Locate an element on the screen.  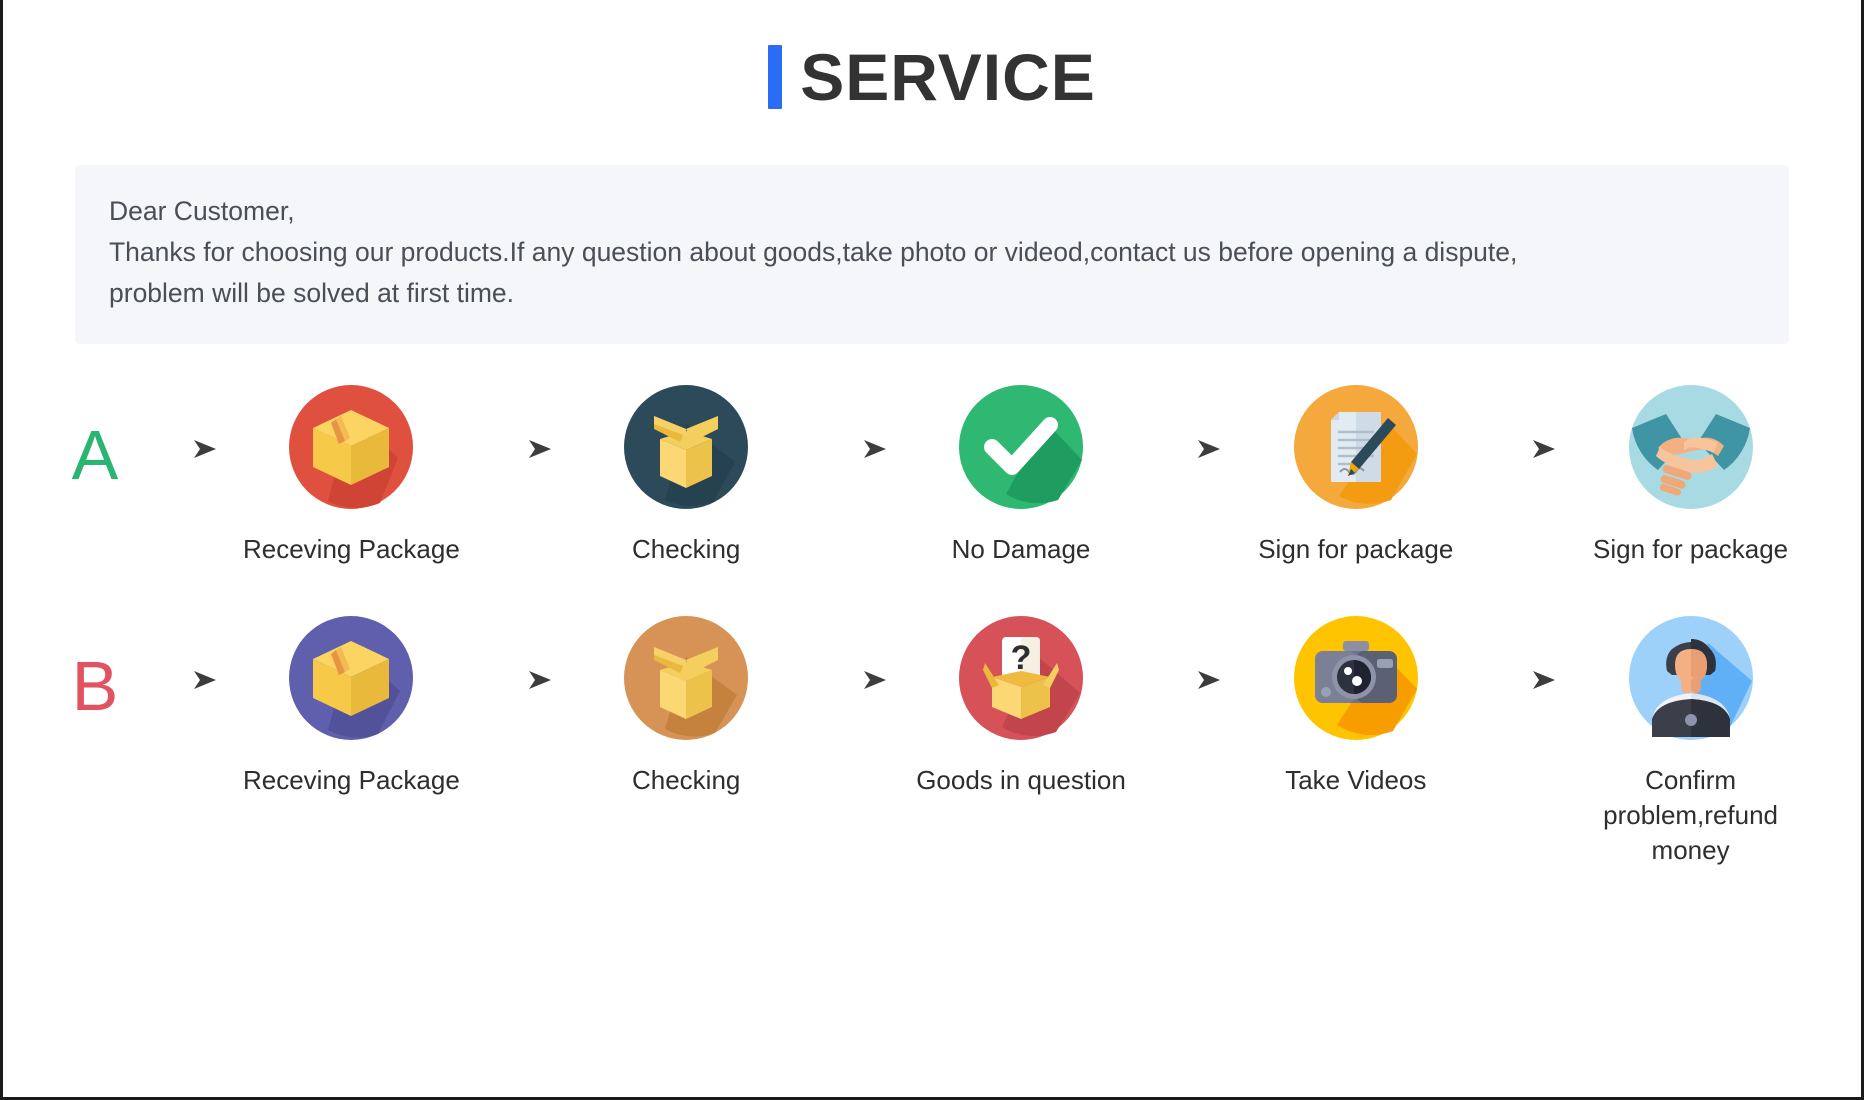
step-b-5-label: Confirm problem,refund money is located at coordinates (1691, 815).